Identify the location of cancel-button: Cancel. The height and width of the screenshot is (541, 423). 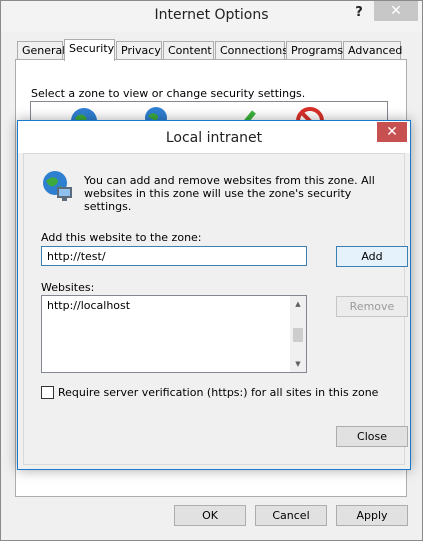
(291, 515).